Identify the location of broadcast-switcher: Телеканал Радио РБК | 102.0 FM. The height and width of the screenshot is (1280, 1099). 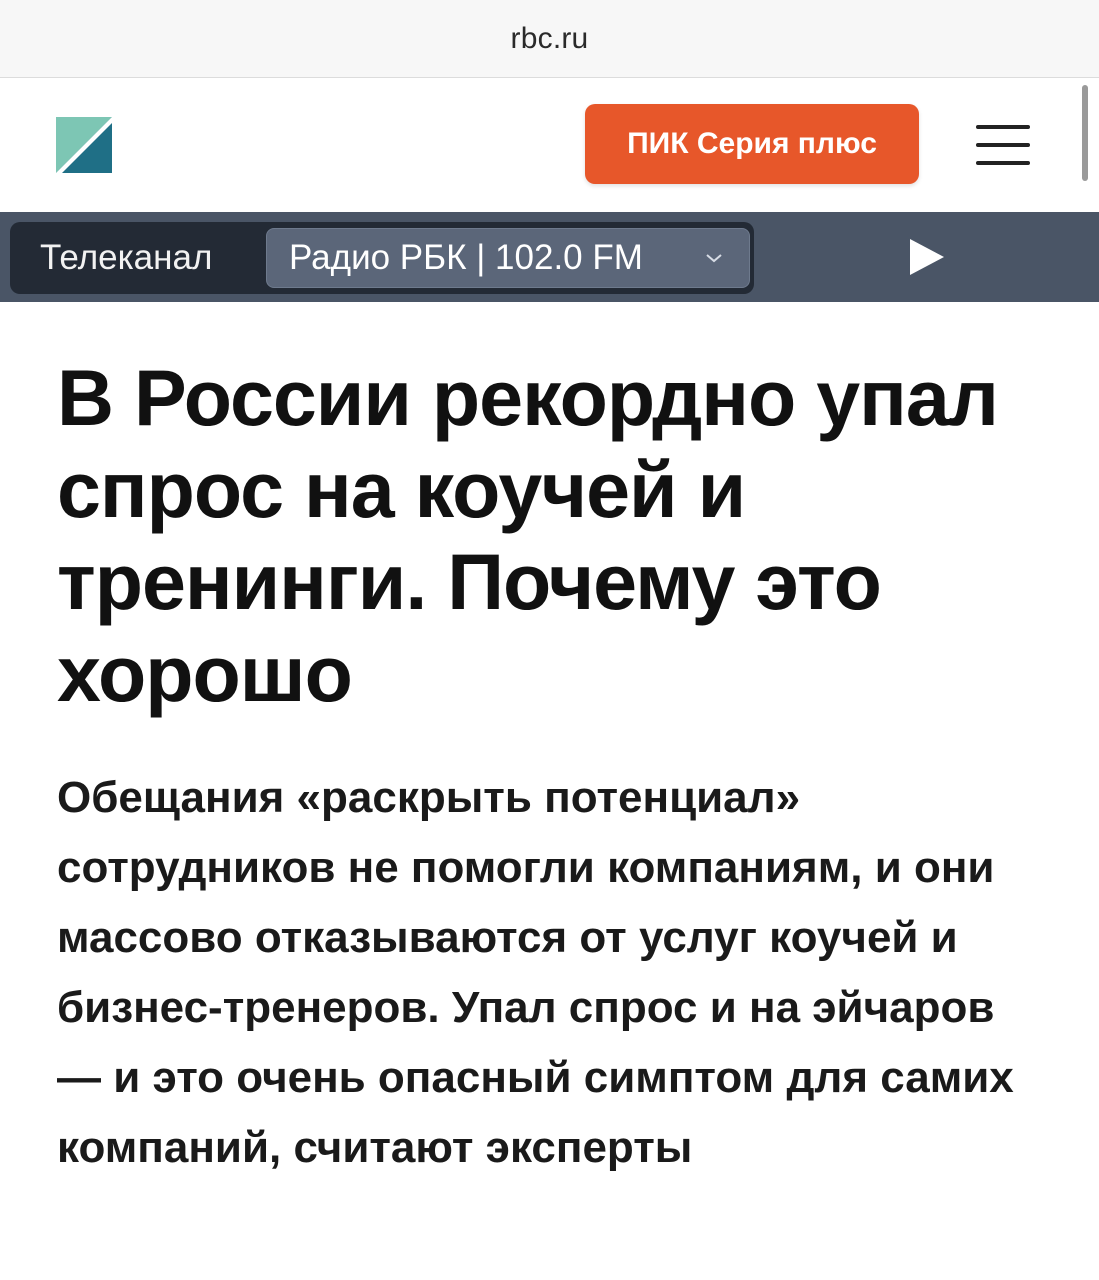
(382, 258).